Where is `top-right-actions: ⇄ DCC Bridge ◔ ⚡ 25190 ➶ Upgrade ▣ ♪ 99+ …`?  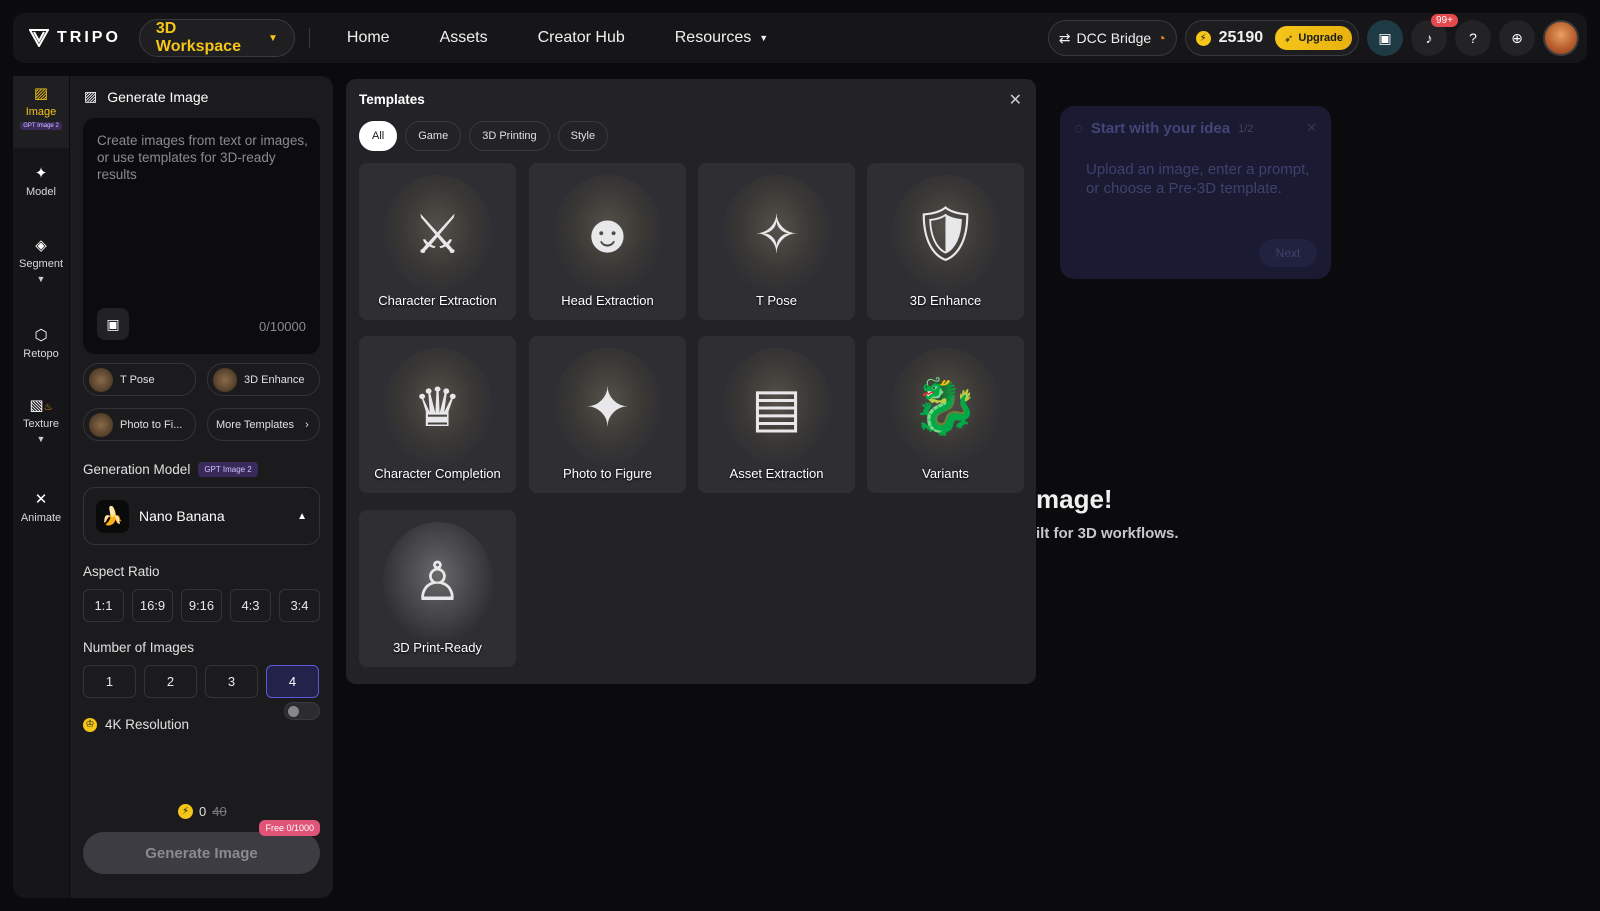 top-right-actions: ⇄ DCC Bridge ◔ ⚡ 25190 ➶ Upgrade ▣ ♪ 99+ … is located at coordinates (1313, 35).